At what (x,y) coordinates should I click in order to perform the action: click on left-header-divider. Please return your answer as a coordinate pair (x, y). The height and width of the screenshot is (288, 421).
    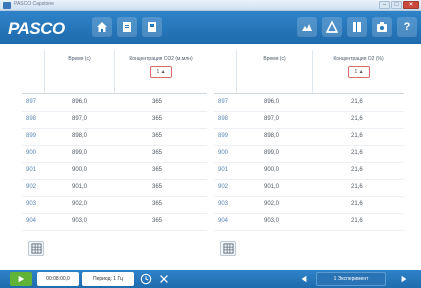
    Looking at the image, I should click on (114, 93).